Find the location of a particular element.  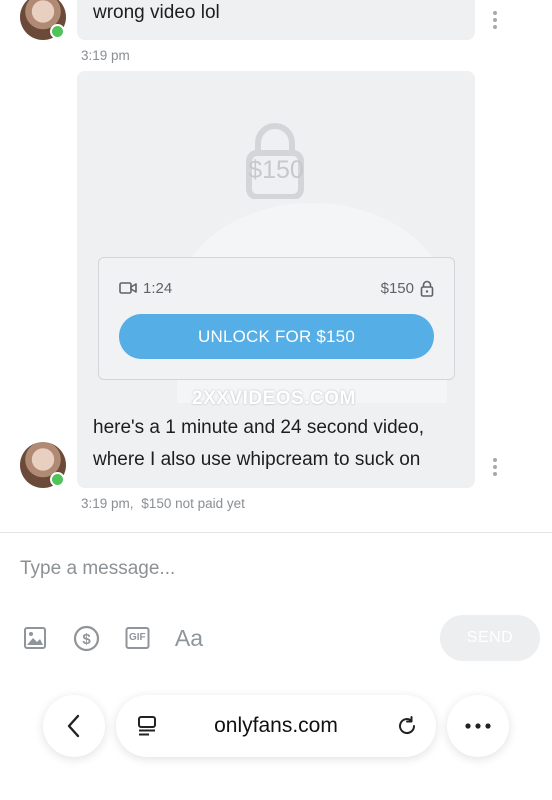

image-button is located at coordinates (35, 638).